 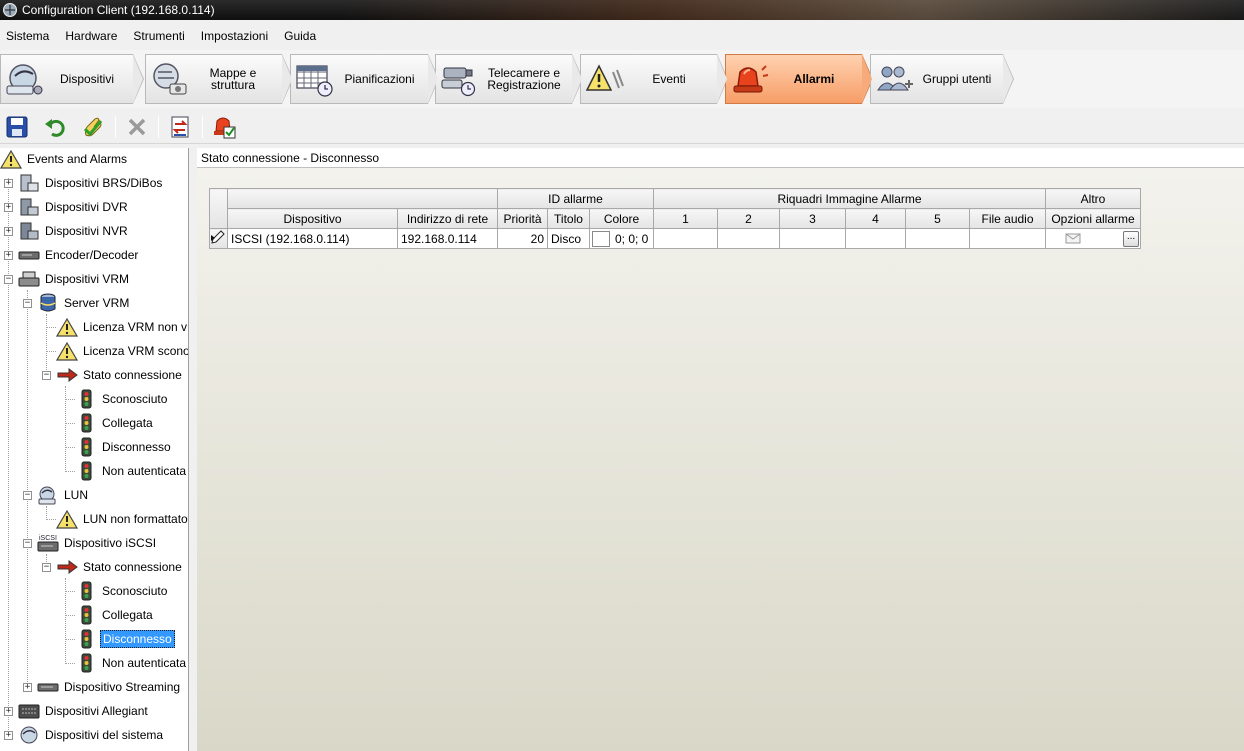 What do you see at coordinates (131, 471) in the screenshot?
I see `tree-item-non-autenticata: Non autenticata` at bounding box center [131, 471].